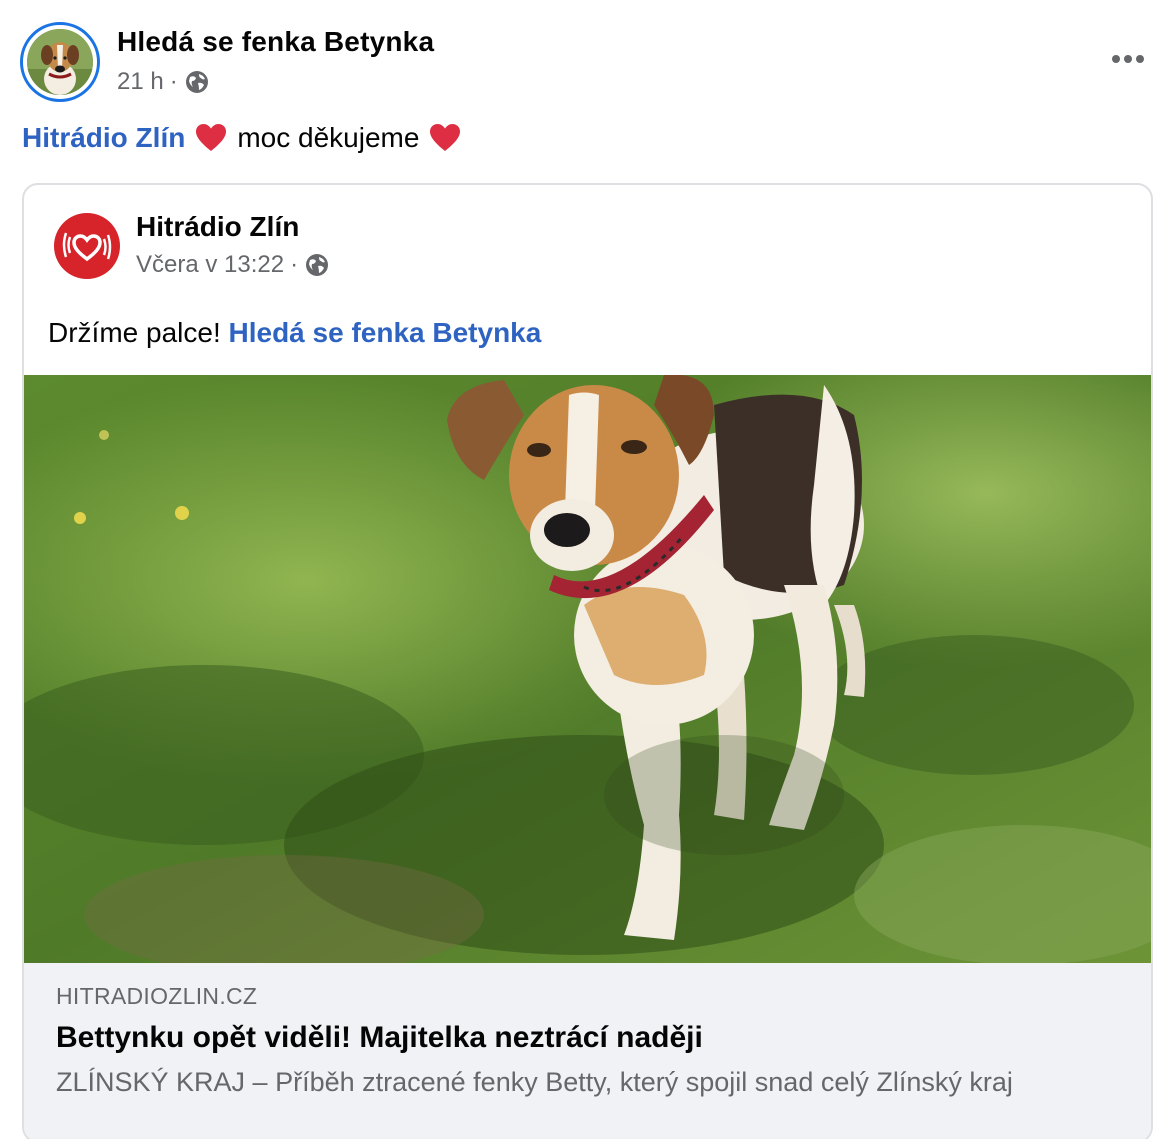 The width and height of the screenshot is (1168, 1139). I want to click on shared-message: Držíme palce! Hledá se fenka Betynka, so click(294, 333).